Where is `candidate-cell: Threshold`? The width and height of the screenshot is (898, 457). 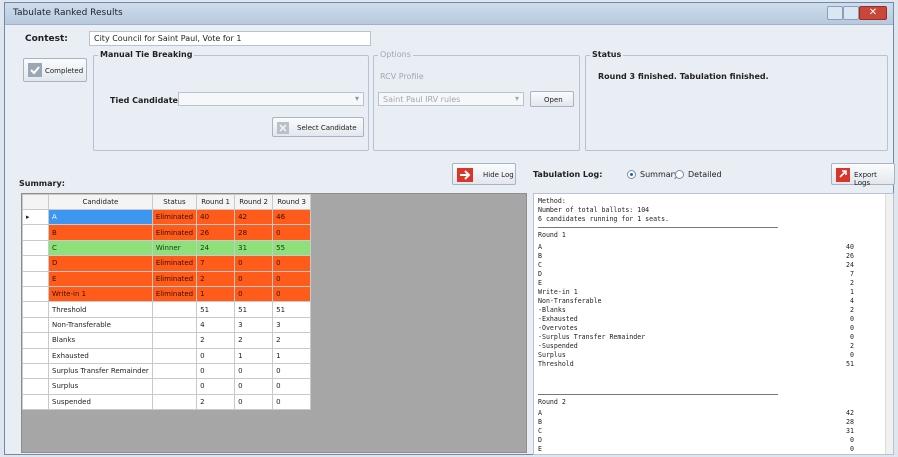
candidate-cell: Threshold is located at coordinates (100, 309).